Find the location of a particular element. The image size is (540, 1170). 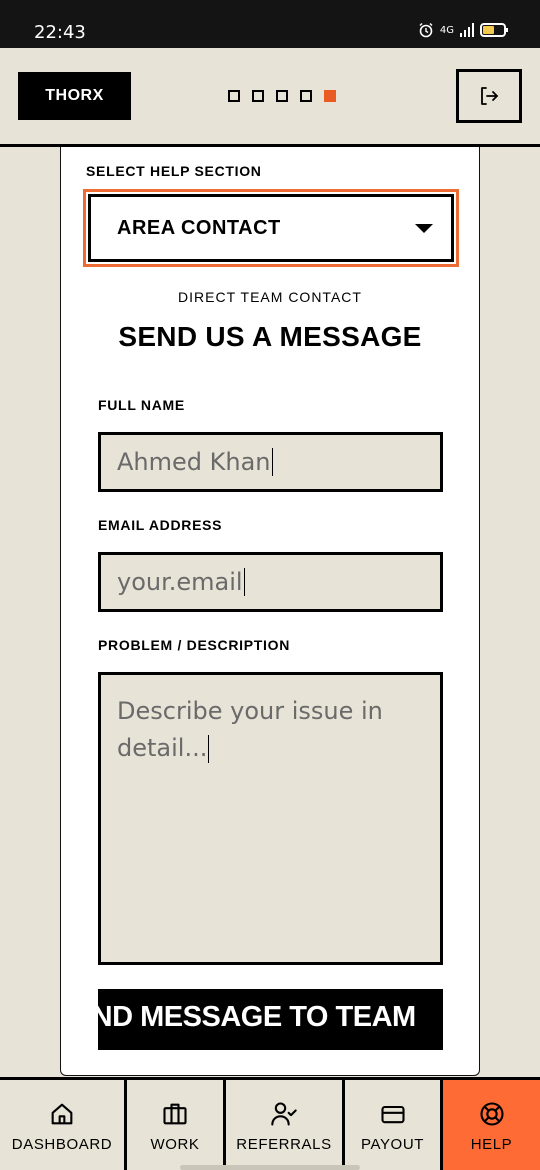

email-label: EMAIL ADDRESS is located at coordinates (160, 525).